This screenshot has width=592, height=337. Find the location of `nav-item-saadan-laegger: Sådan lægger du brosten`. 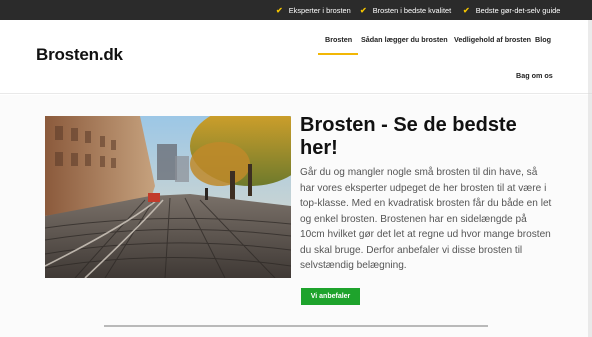

nav-item-saadan-laegger: Sådan lægger du brosten is located at coordinates (404, 39).